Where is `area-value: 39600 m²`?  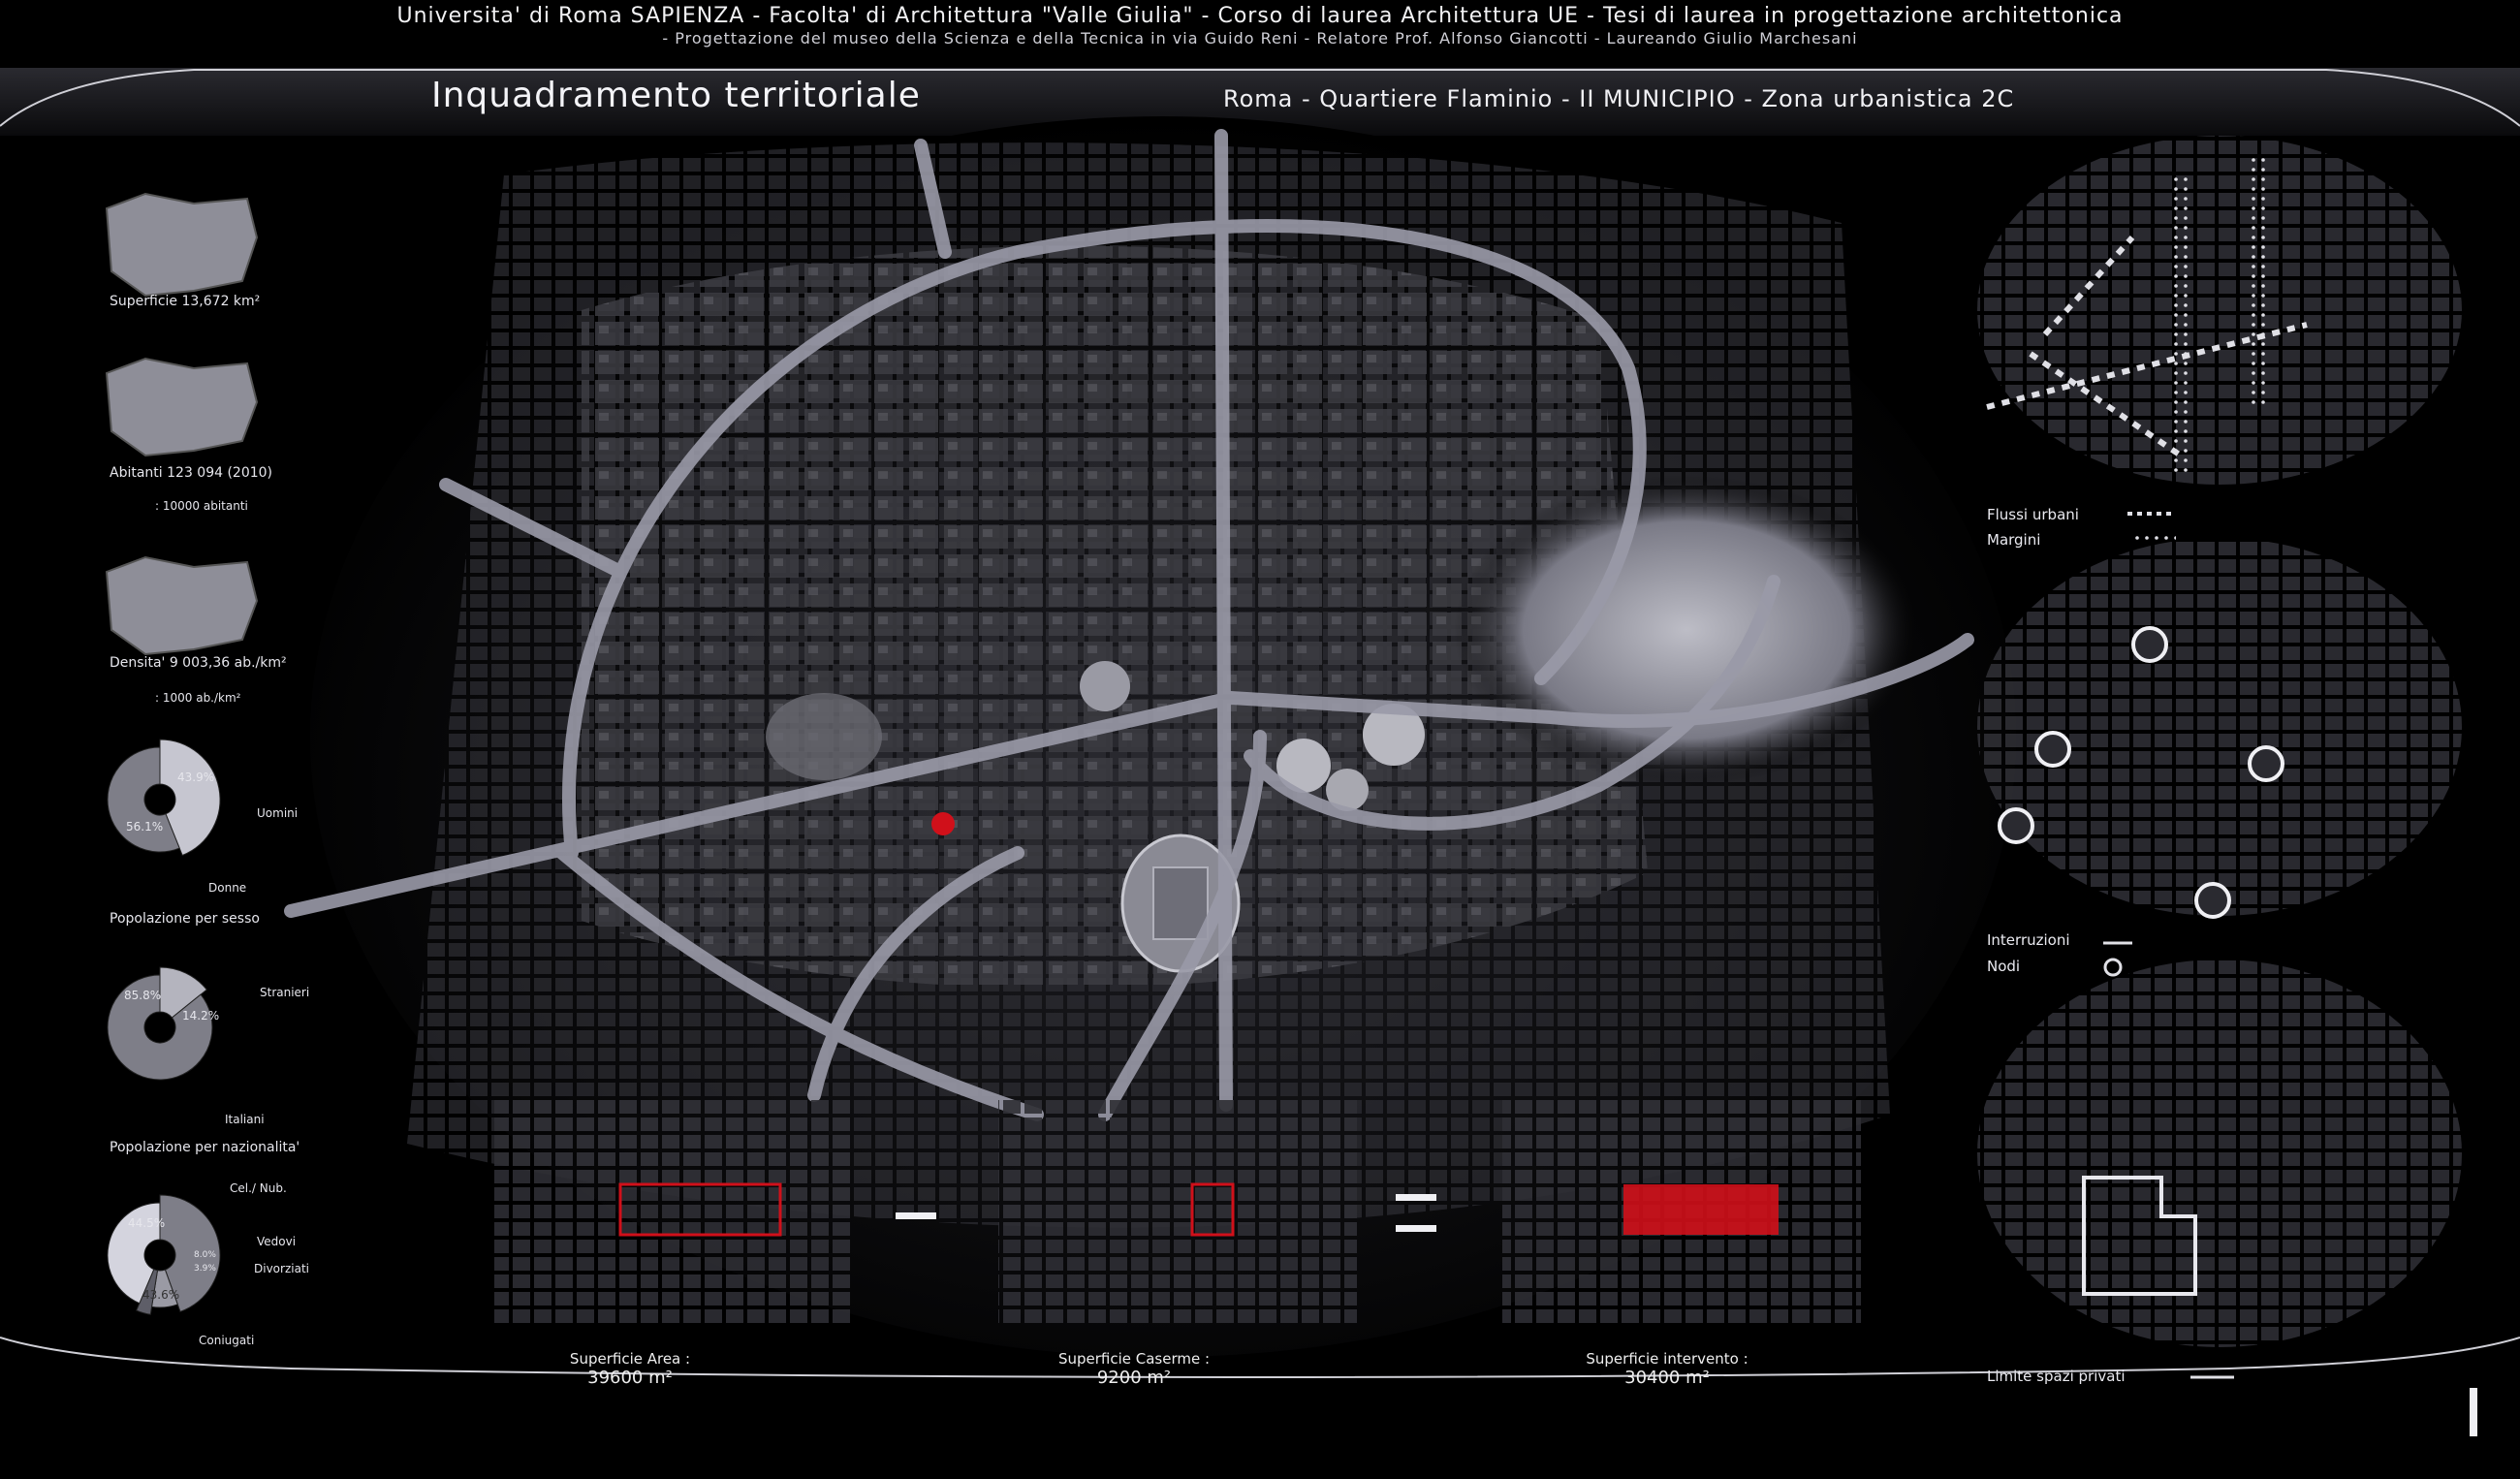
area-value: 39600 m² is located at coordinates (630, 1378).